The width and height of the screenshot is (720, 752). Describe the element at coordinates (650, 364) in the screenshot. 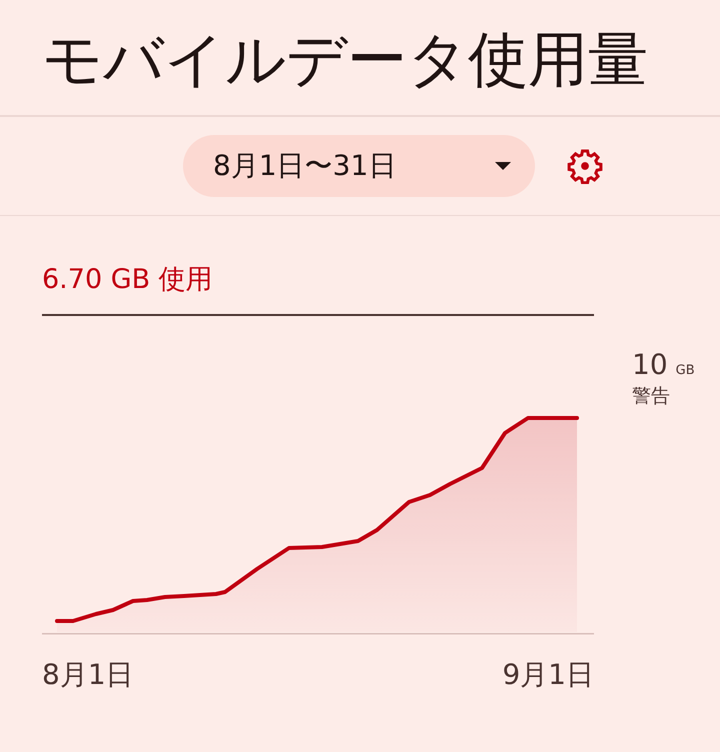

I see `warning-value: 10` at that location.